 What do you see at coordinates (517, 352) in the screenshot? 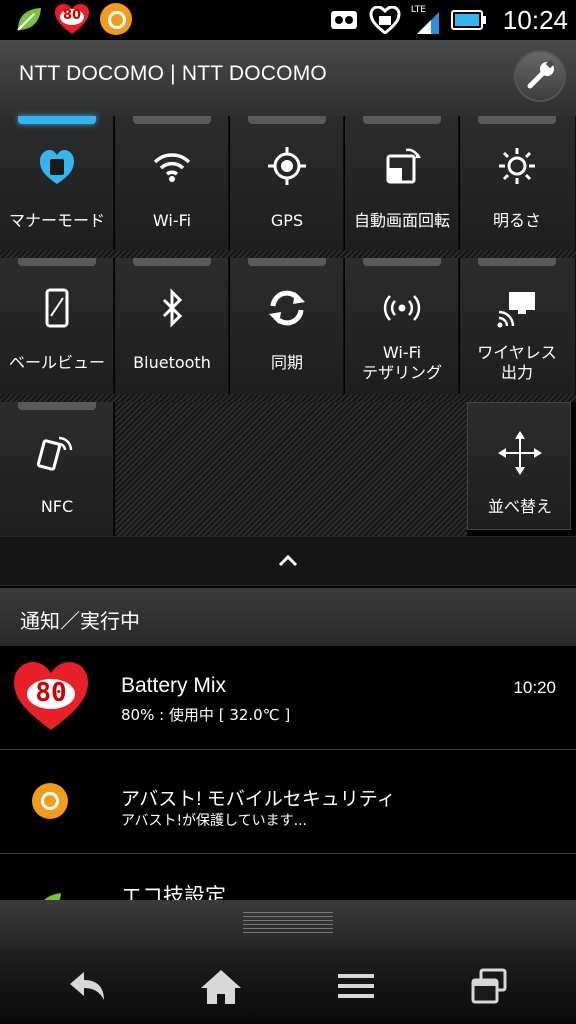
I see `toggle-label-line1: ワイヤレス` at bounding box center [517, 352].